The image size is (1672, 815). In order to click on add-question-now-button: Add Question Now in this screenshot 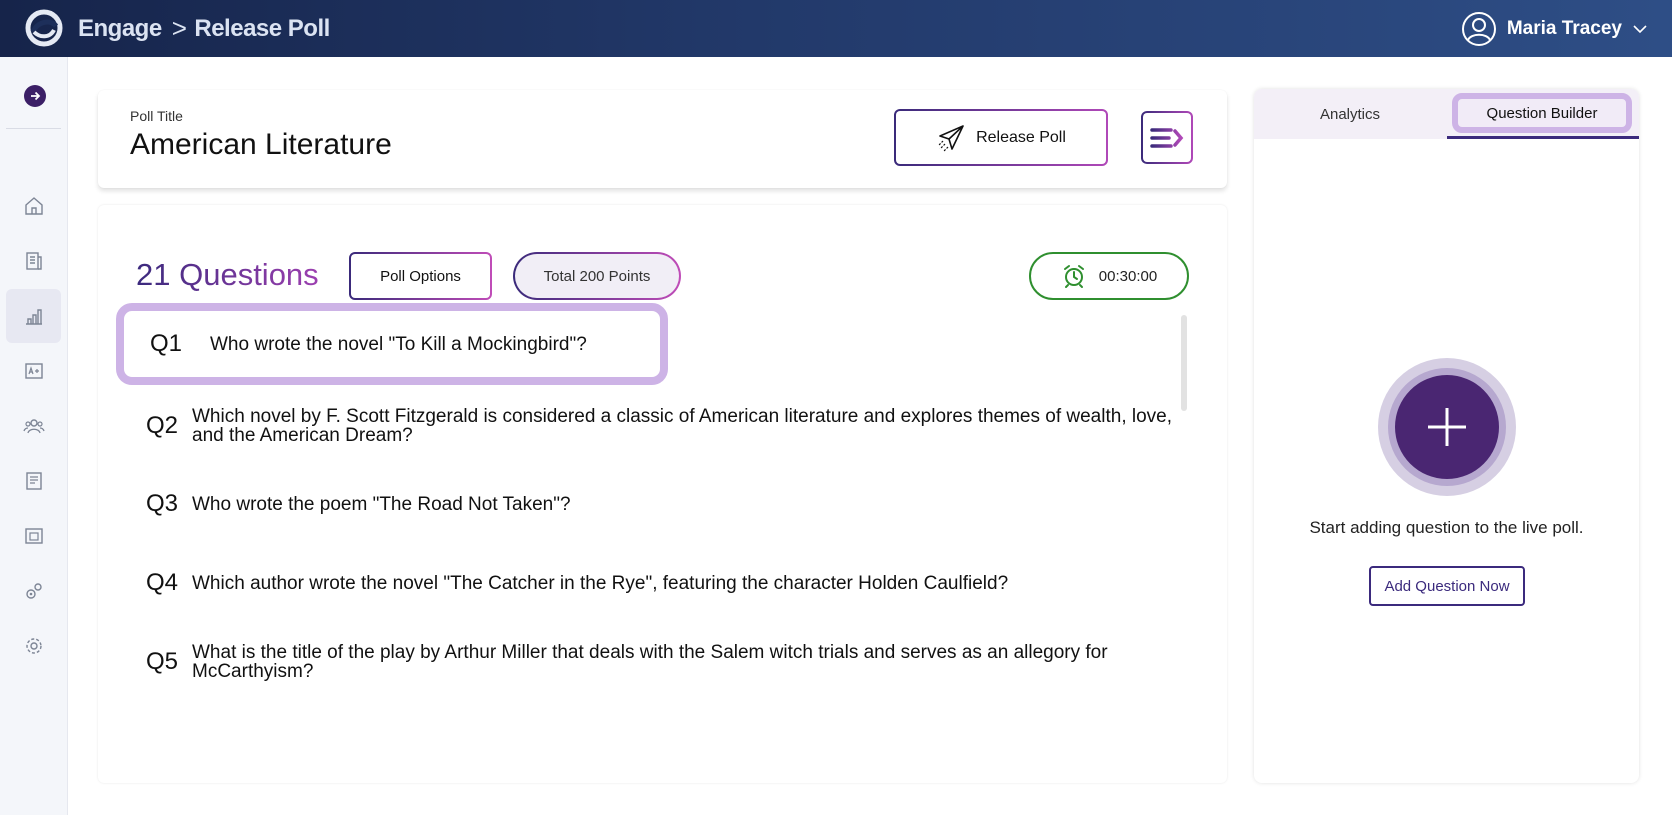, I will do `click(1447, 586)`.